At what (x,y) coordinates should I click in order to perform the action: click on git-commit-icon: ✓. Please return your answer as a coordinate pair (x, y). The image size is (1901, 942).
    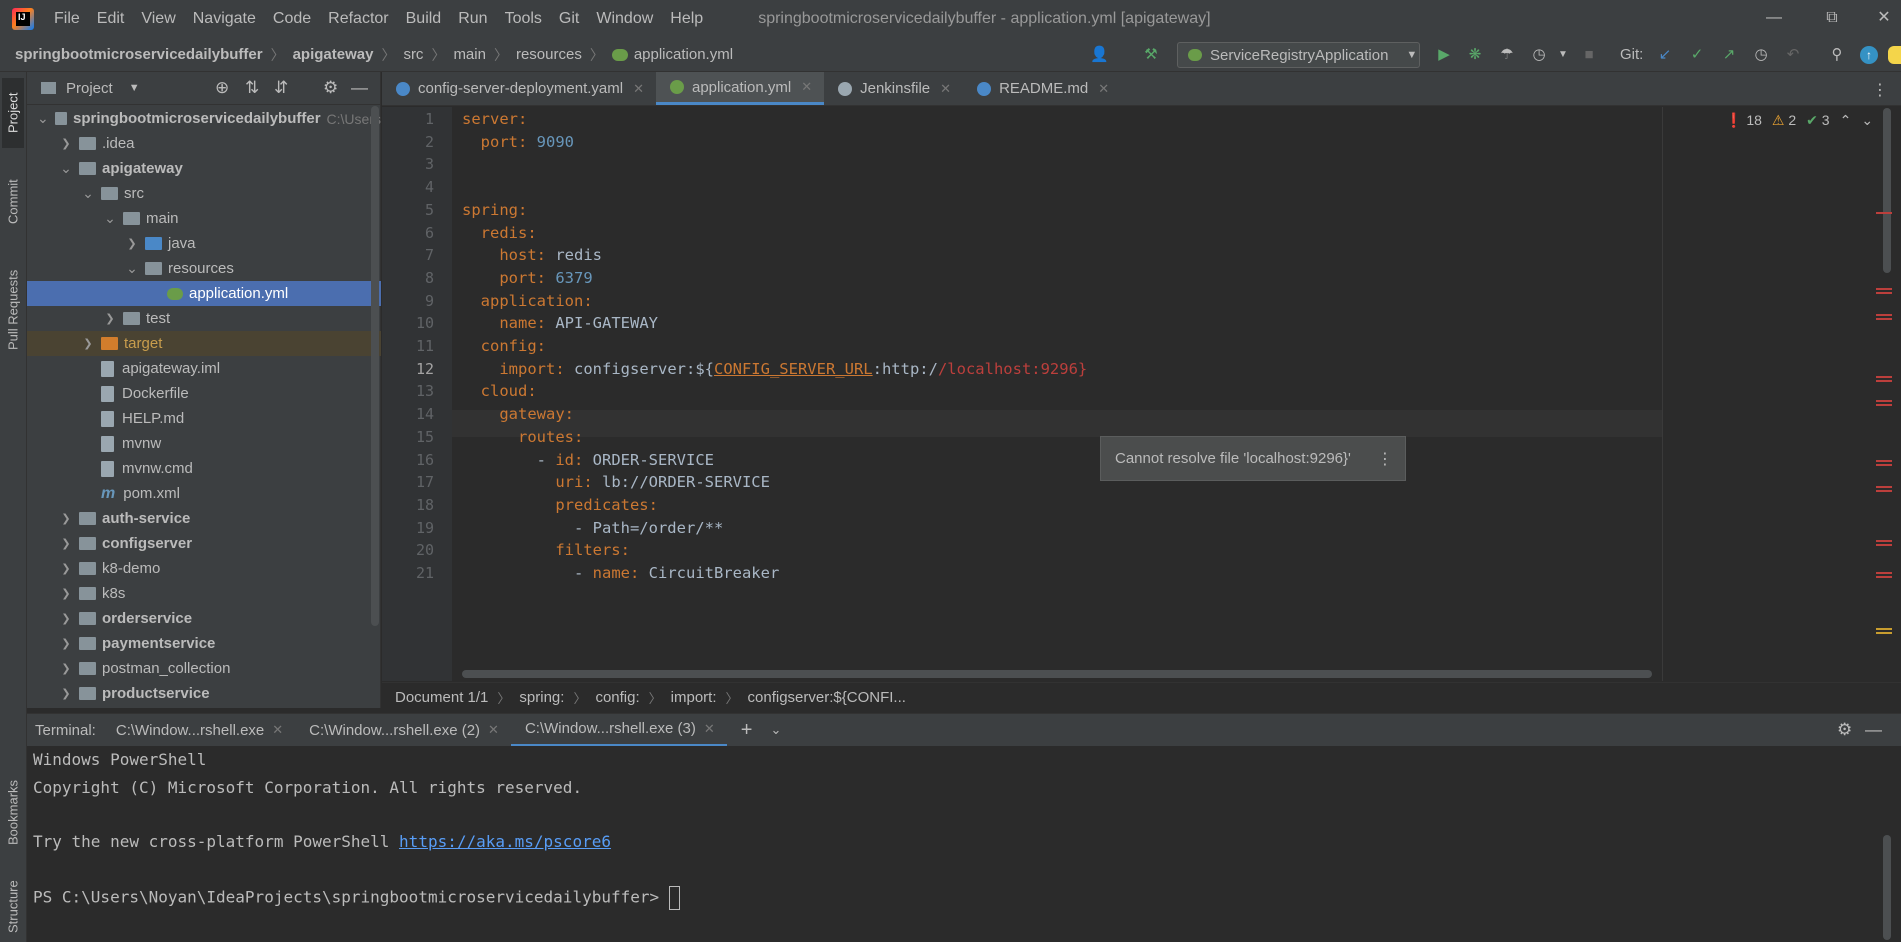
    Looking at the image, I should click on (1697, 55).